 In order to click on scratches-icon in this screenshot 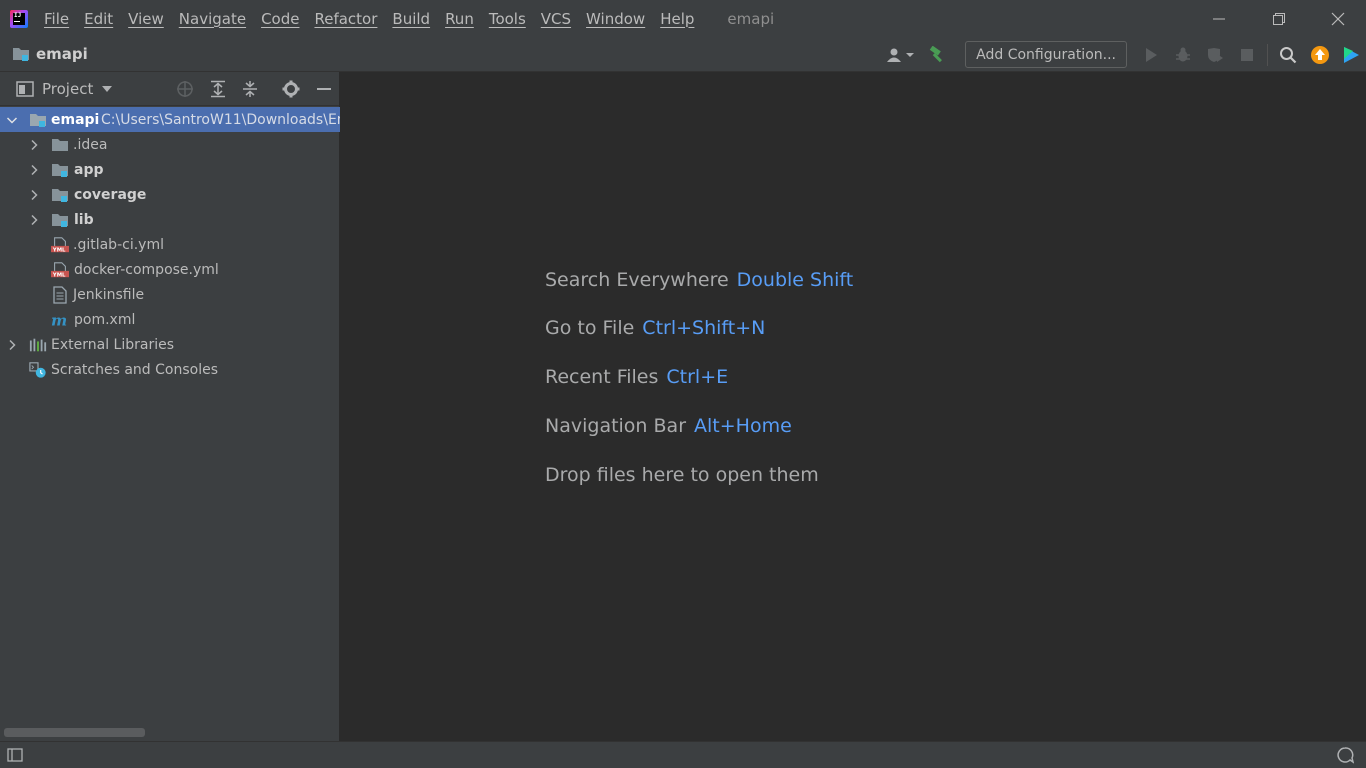, I will do `click(38, 370)`.